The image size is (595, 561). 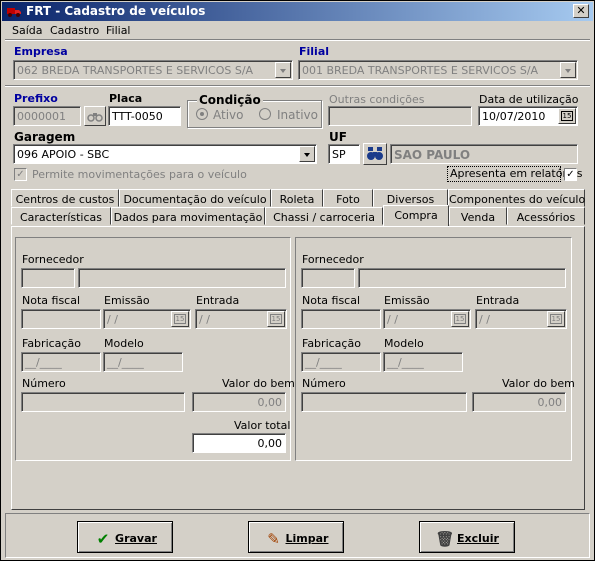 What do you see at coordinates (297, 11) in the screenshot?
I see `title-bar: FRT - Cadastro de veículos ✕` at bounding box center [297, 11].